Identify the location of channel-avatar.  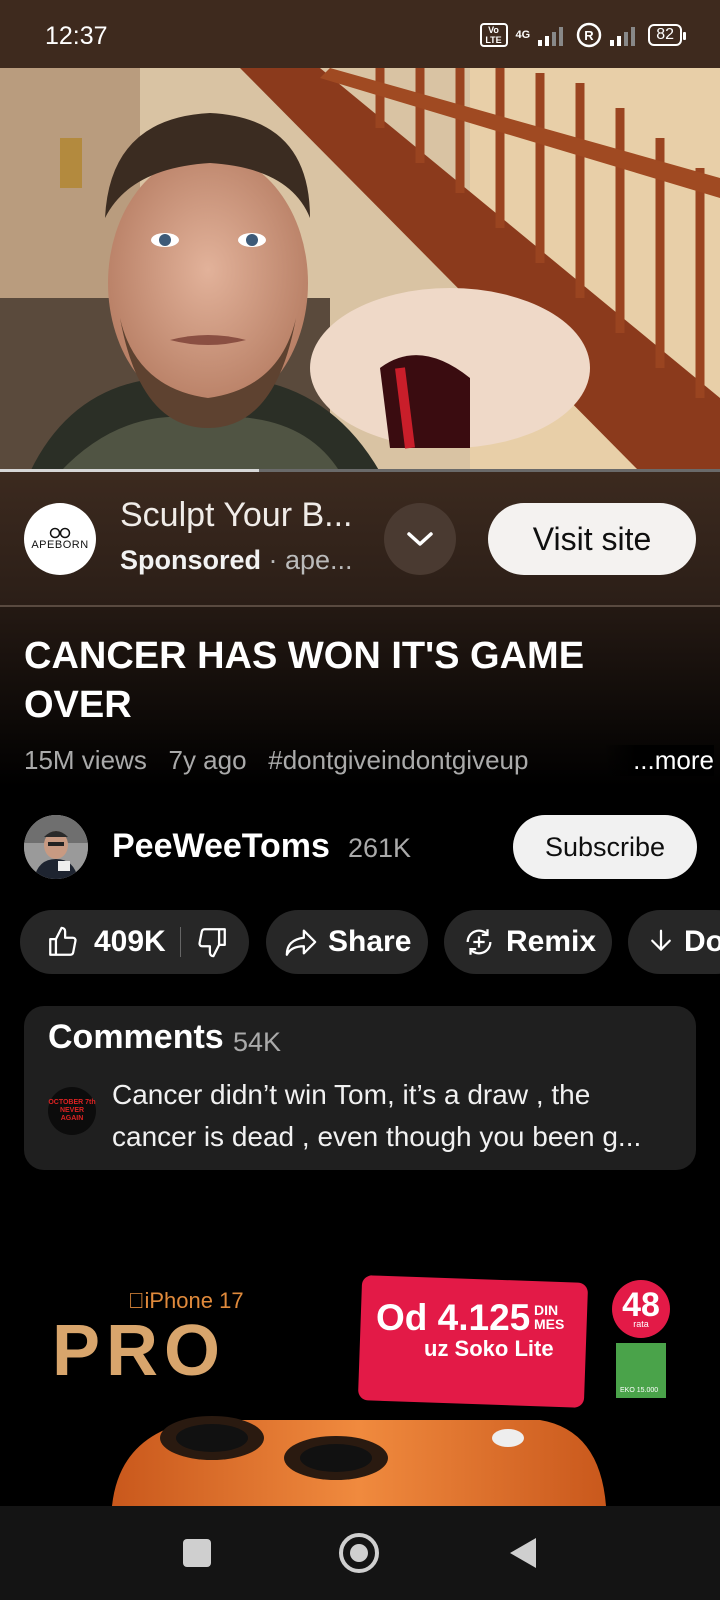
(56, 847).